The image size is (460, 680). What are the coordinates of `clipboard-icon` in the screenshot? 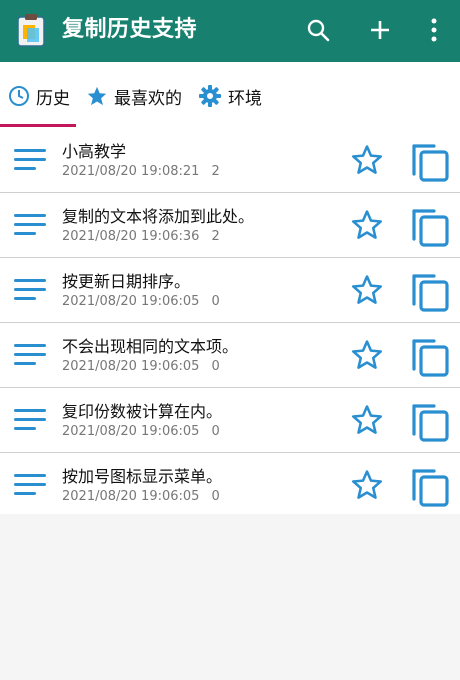 It's located at (31, 30).